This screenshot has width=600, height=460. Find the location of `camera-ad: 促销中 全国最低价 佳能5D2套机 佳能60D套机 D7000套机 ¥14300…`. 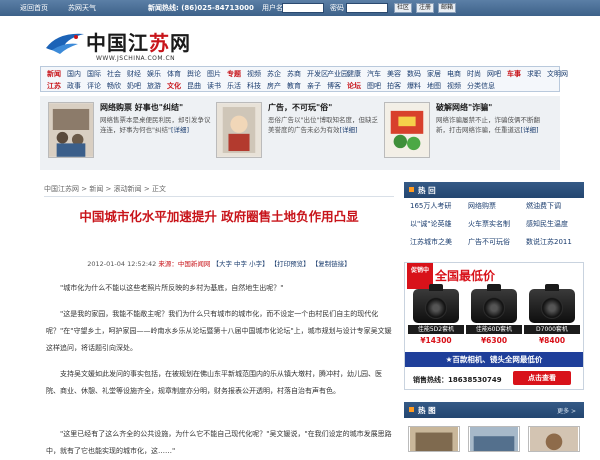

camera-ad: 促销中 全国最低价 佳能5D2套机 佳能60D套机 D7000套机 ¥14300… is located at coordinates (494, 326).